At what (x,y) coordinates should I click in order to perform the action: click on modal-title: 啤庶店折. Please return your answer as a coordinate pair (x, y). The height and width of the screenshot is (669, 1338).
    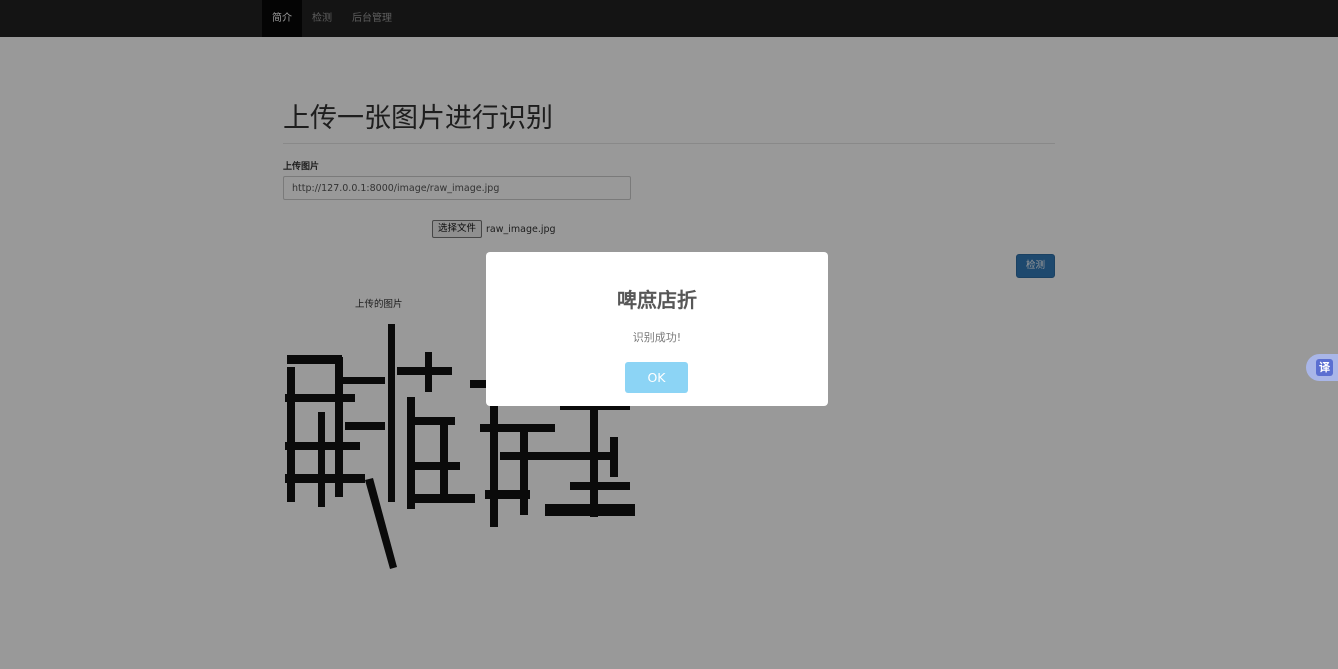
    Looking at the image, I should click on (657, 300).